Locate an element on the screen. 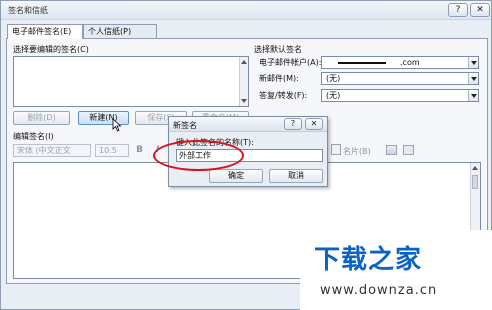 The height and width of the screenshot is (310, 492). bold-button: B is located at coordinates (139, 150).